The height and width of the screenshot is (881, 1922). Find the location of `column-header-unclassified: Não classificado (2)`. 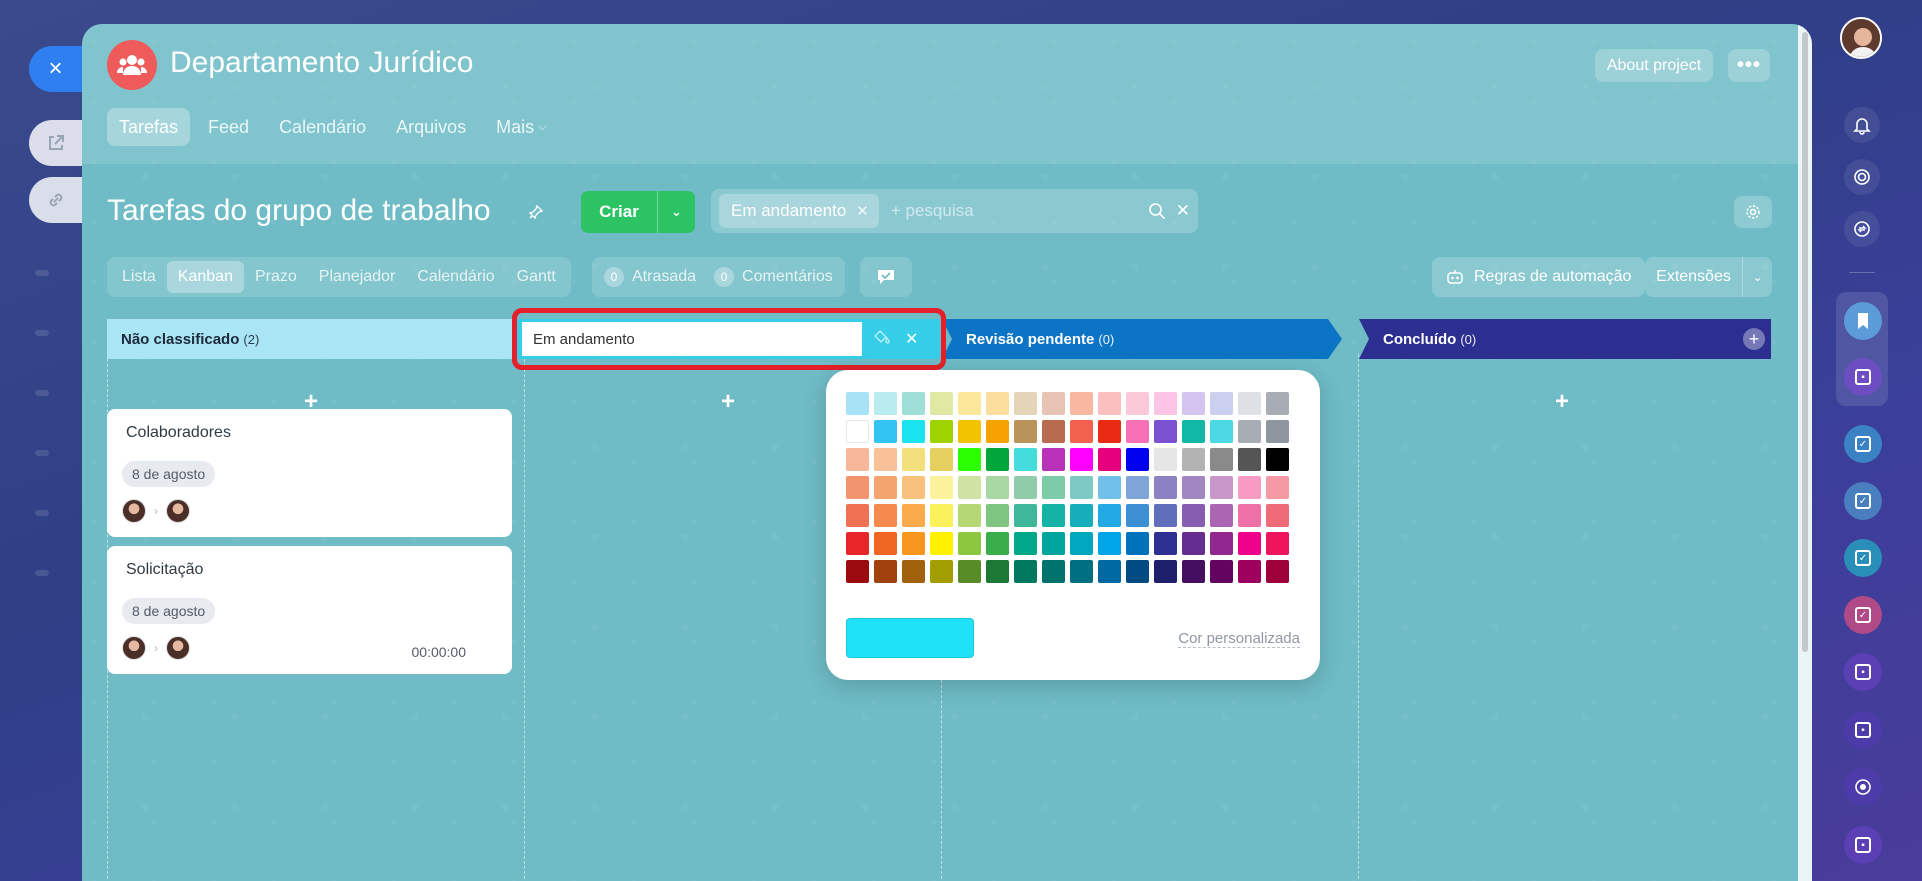

column-header-unclassified: Não classificado (2) is located at coordinates (309, 339).